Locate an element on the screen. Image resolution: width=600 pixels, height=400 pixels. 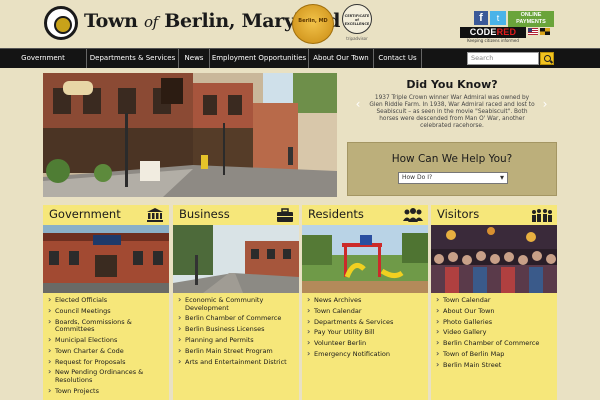
twitter-icon: t is located at coordinates (498, 18).